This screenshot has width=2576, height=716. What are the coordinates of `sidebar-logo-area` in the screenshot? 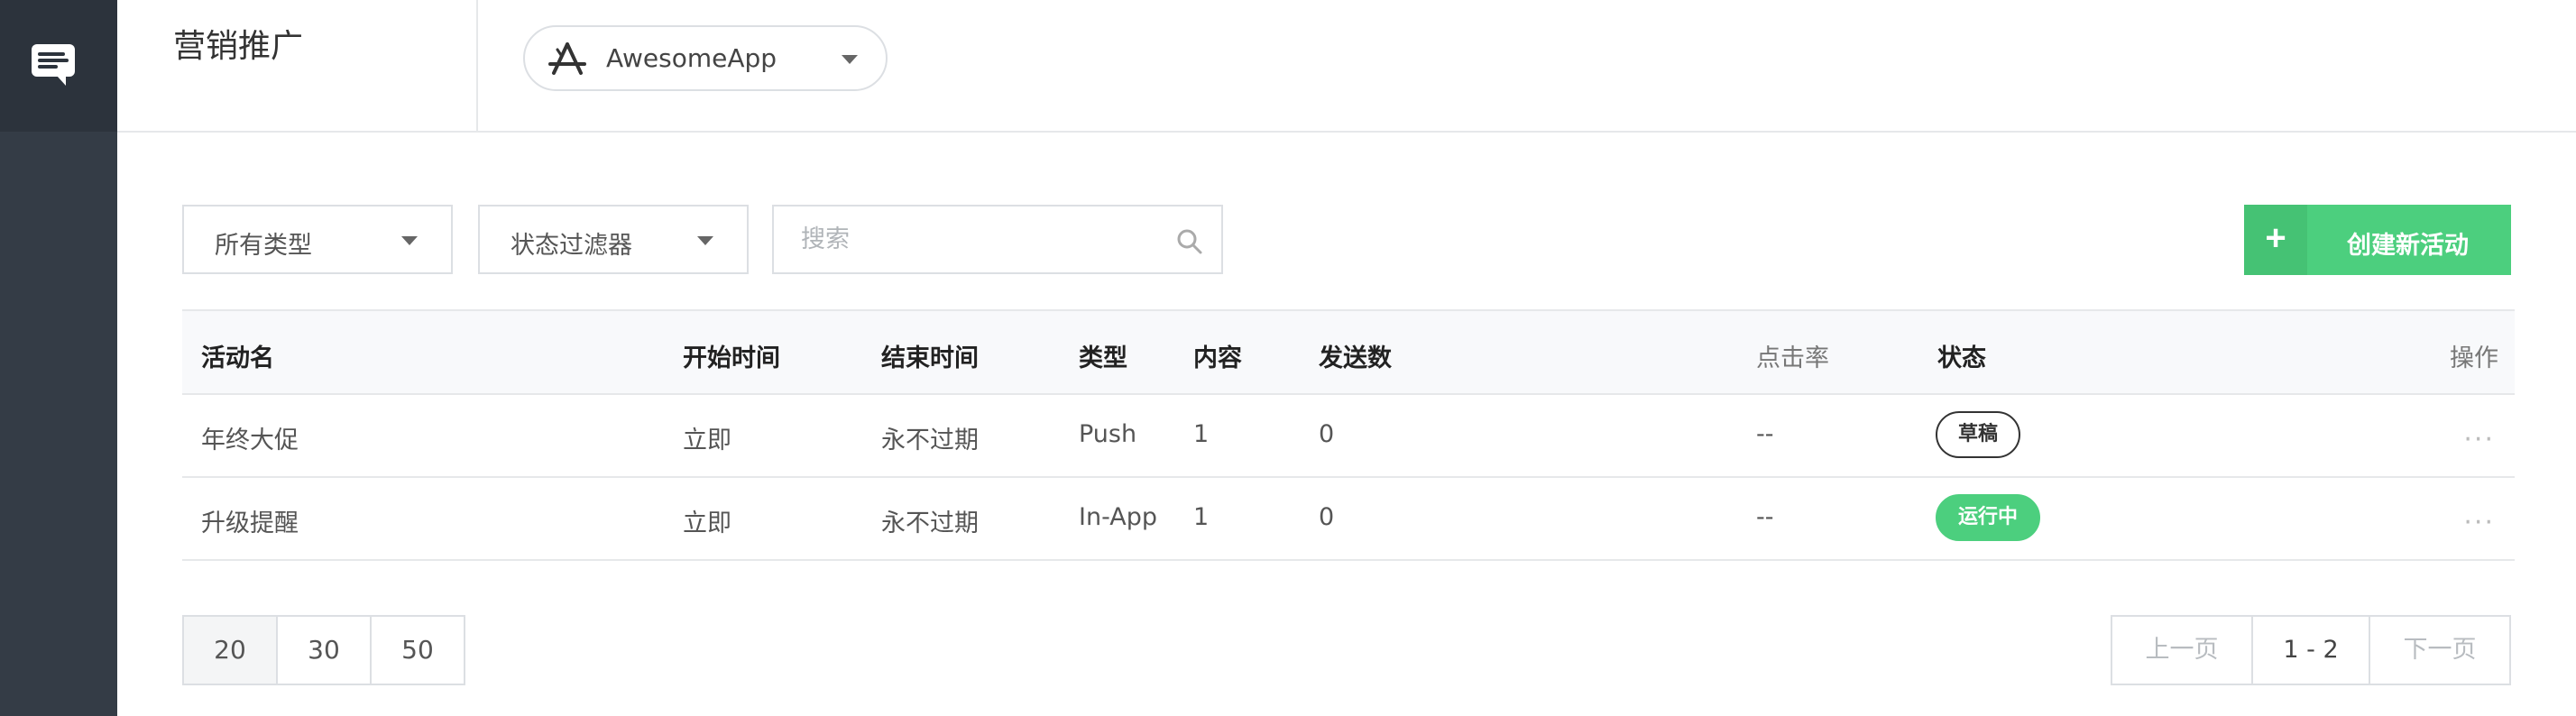 It's located at (59, 66).